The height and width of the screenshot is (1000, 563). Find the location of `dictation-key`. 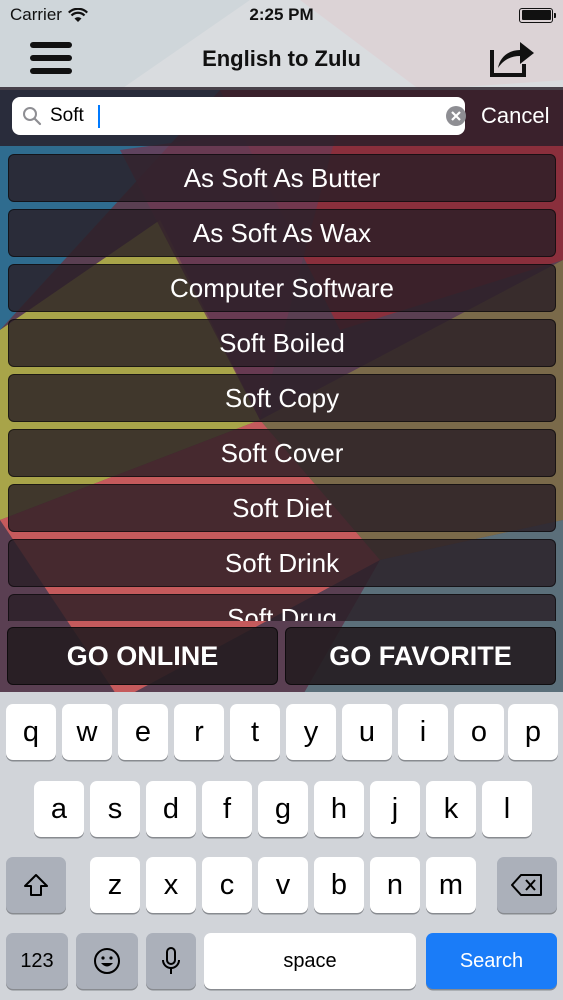

dictation-key is located at coordinates (171, 961).